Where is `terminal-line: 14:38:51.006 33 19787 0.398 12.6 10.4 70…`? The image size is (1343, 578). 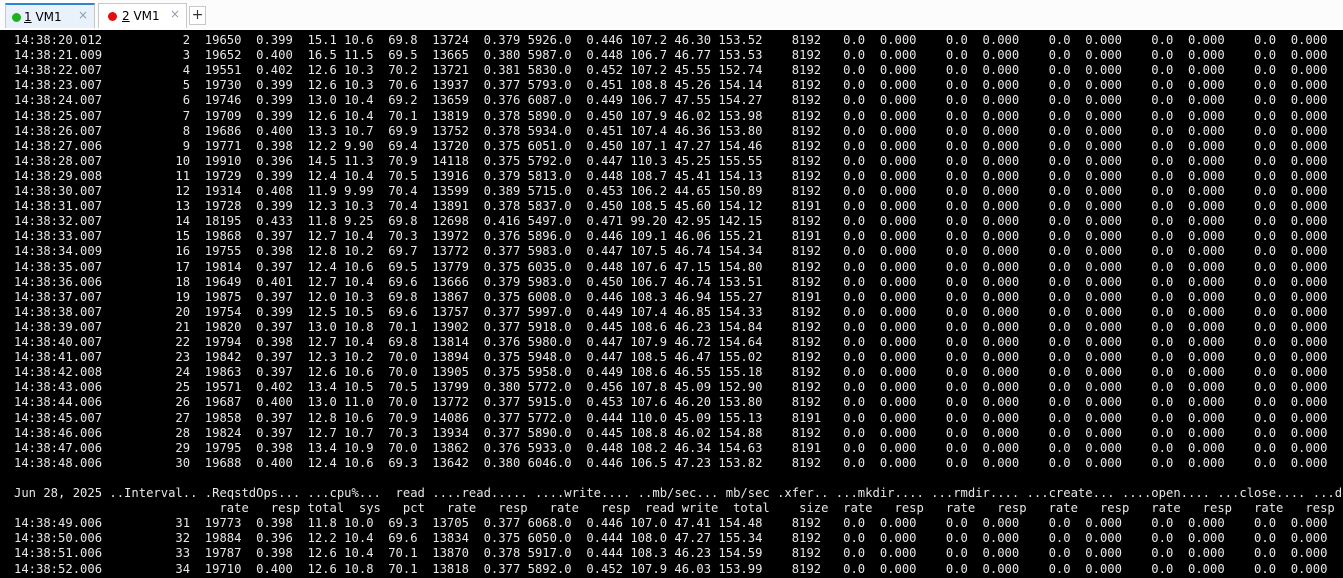 terminal-line: 14:38:51.006 33 19787 0.398 12.6 10.4 70… is located at coordinates (678, 553).